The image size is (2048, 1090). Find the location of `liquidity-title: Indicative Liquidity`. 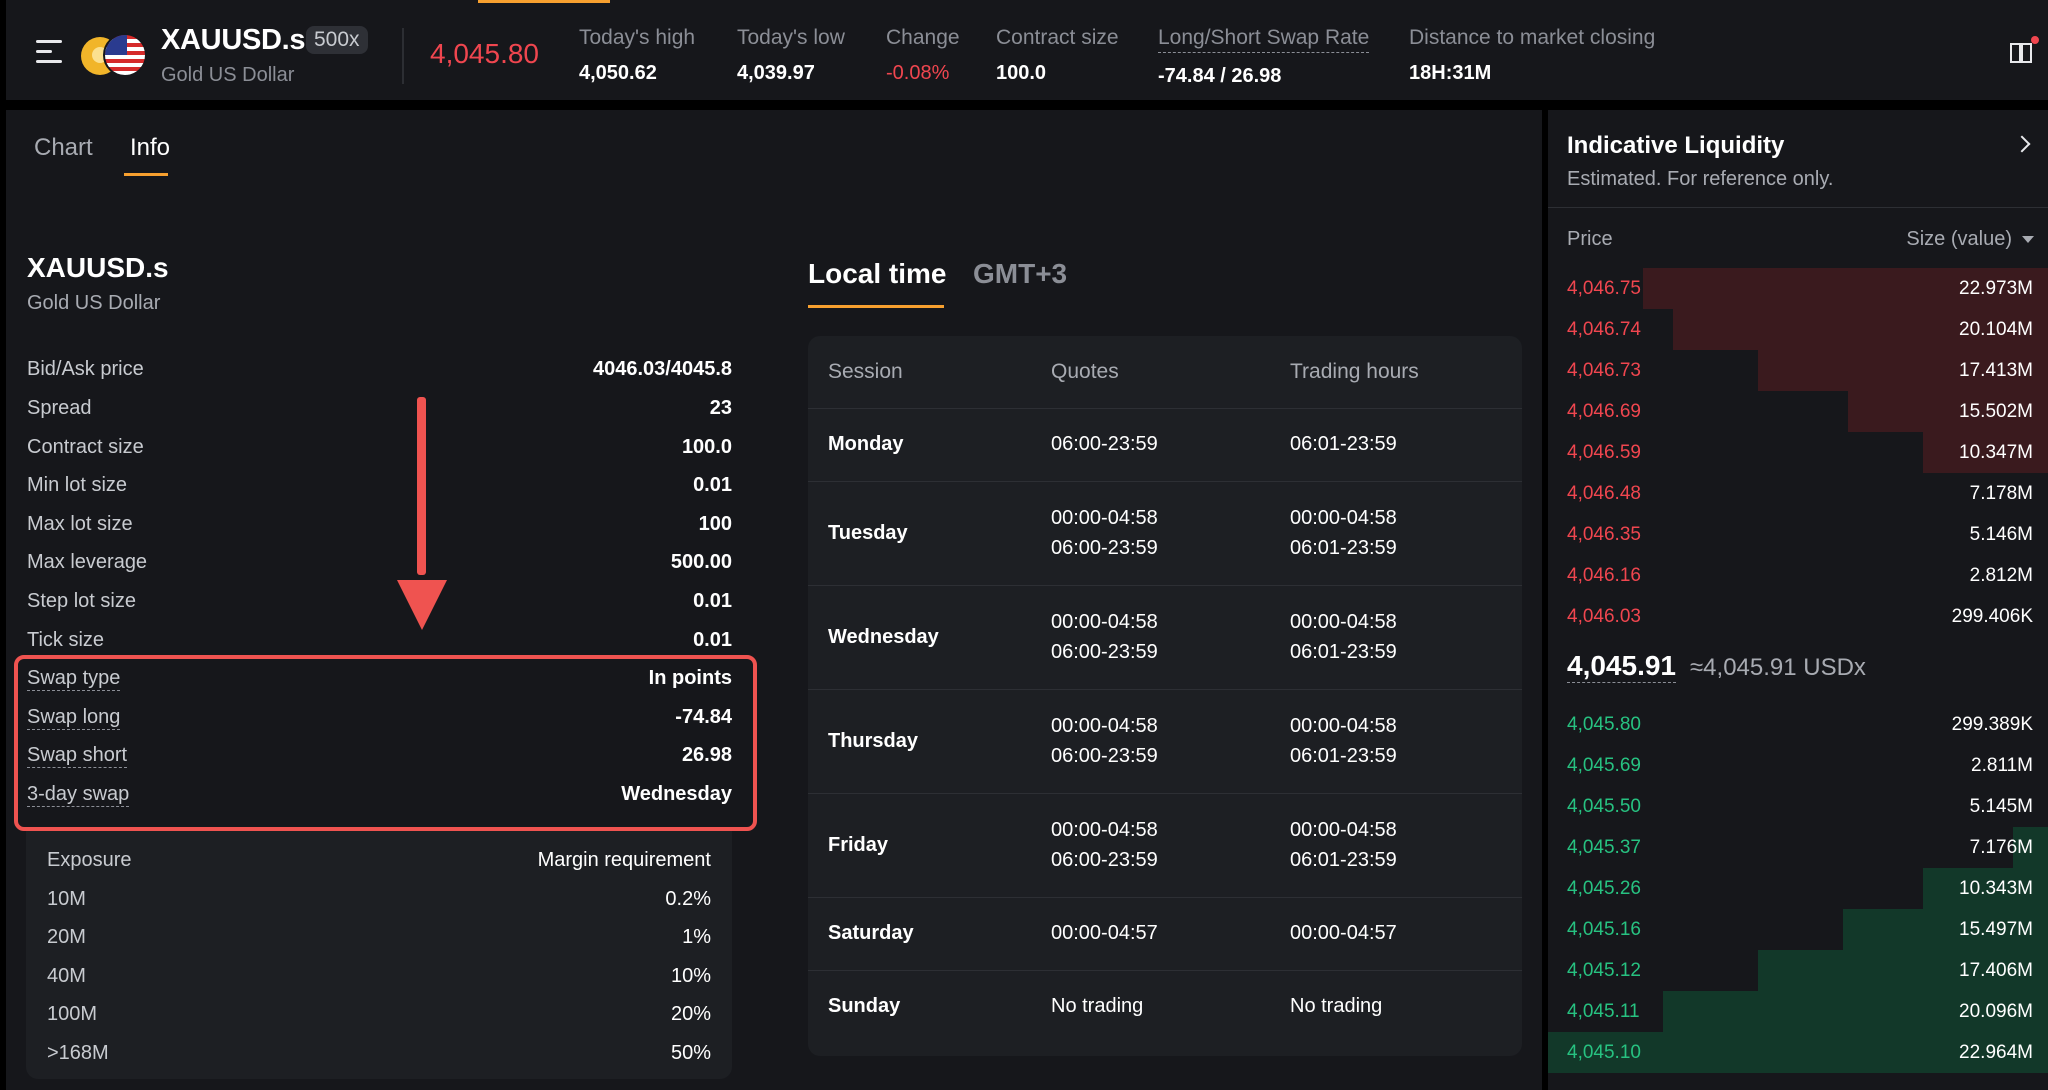

liquidity-title: Indicative Liquidity is located at coordinates (1675, 146).